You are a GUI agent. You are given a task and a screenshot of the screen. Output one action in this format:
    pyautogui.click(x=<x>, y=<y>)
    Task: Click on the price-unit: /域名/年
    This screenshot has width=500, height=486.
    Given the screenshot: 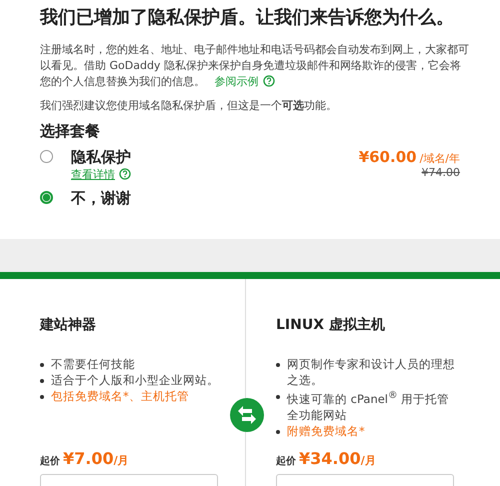 What is the action you would take?
    pyautogui.click(x=440, y=158)
    